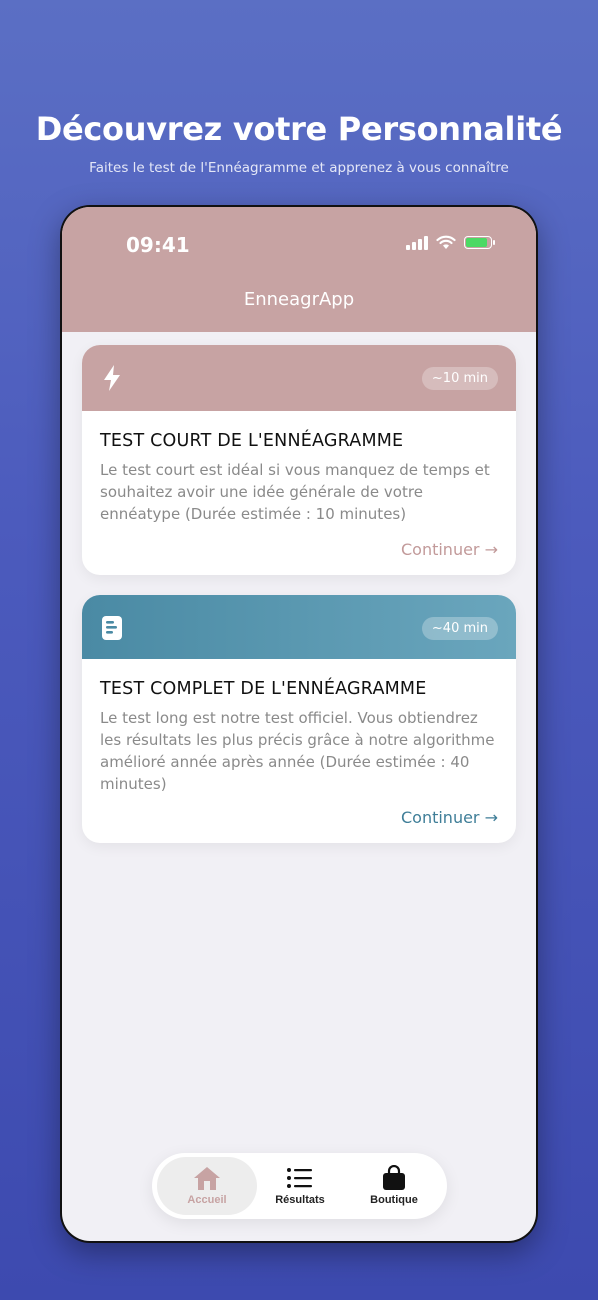 The width and height of the screenshot is (598, 1300). I want to click on wifi-icon, so click(446, 242).